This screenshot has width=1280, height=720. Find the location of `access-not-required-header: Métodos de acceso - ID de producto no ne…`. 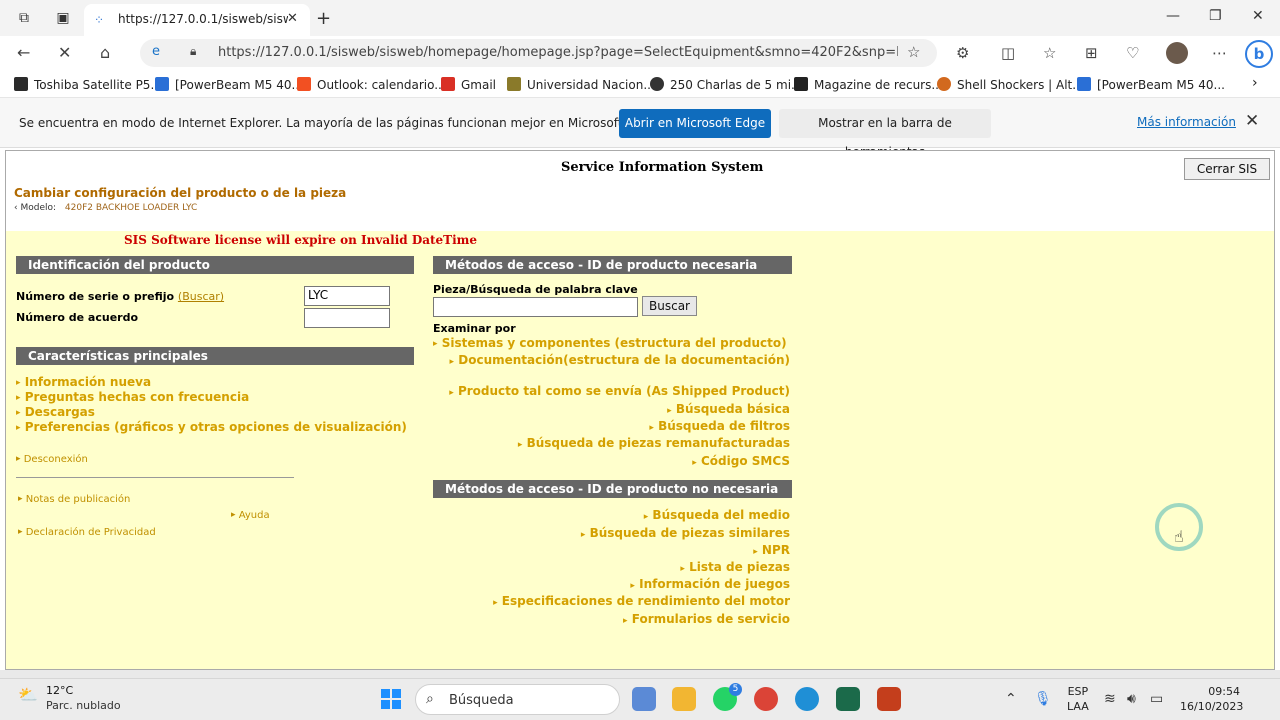

access-not-required-header: Métodos de acceso - ID de producto no ne… is located at coordinates (612, 489).